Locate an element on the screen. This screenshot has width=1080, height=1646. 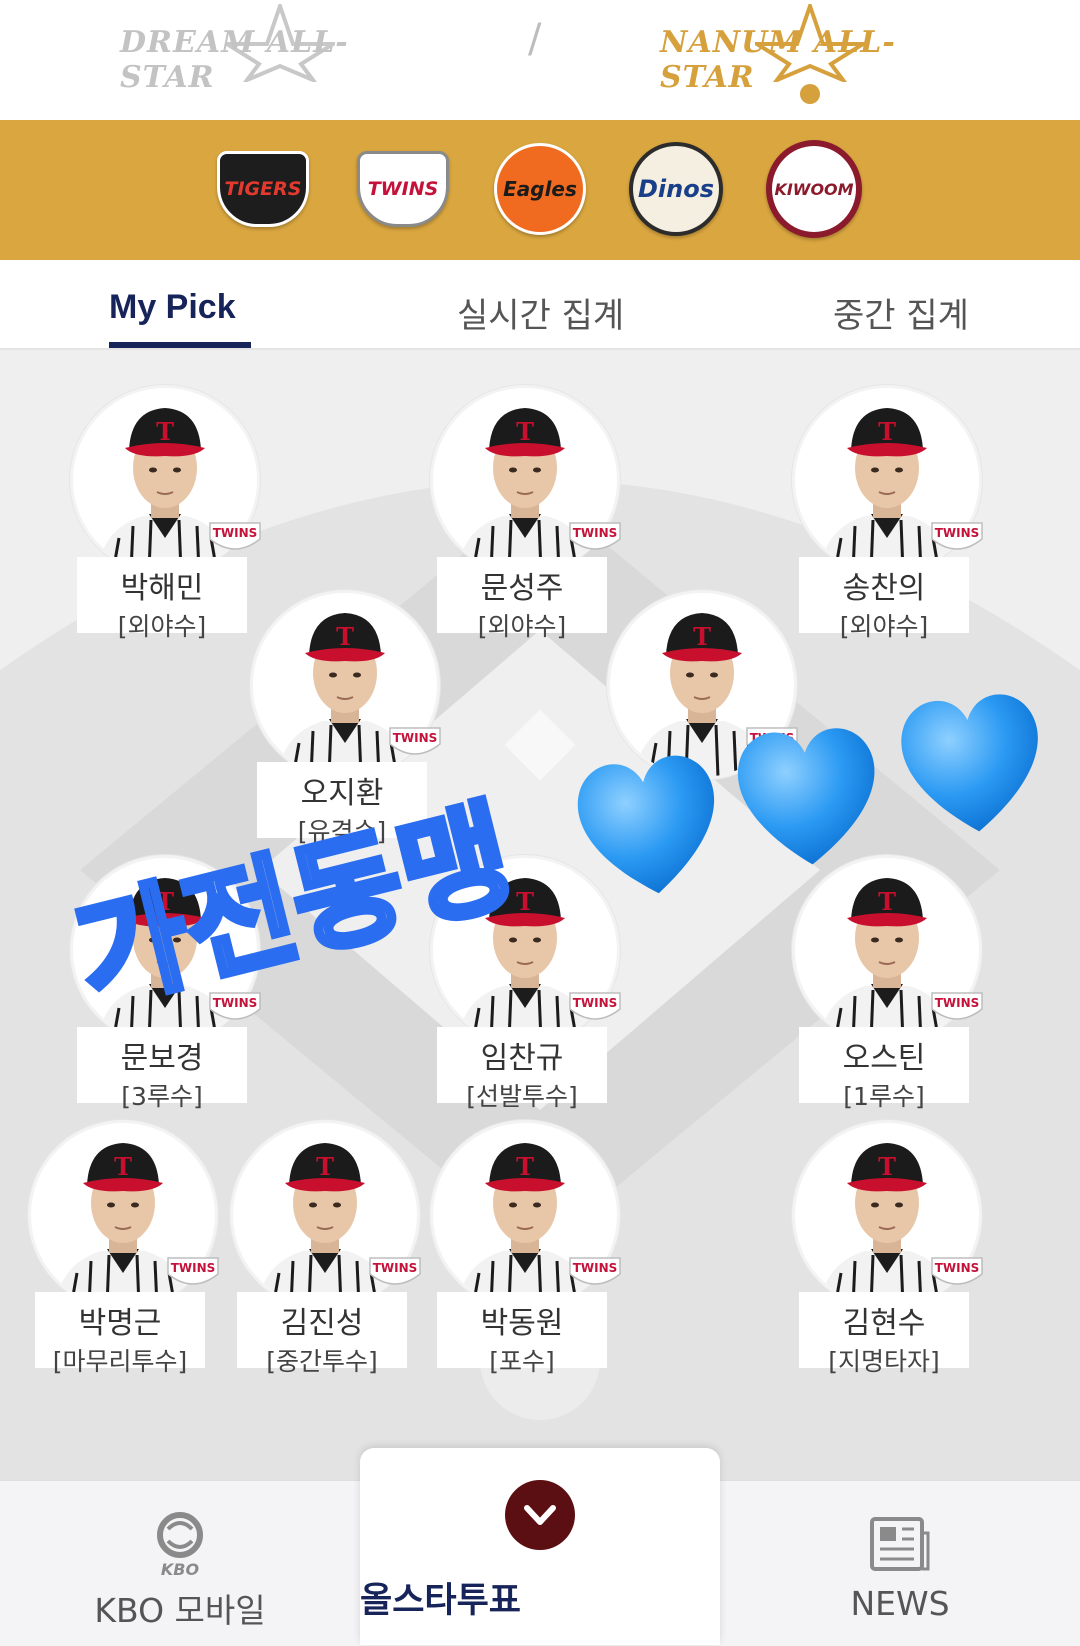
player-name: 오지환 is located at coordinates (342, 793).